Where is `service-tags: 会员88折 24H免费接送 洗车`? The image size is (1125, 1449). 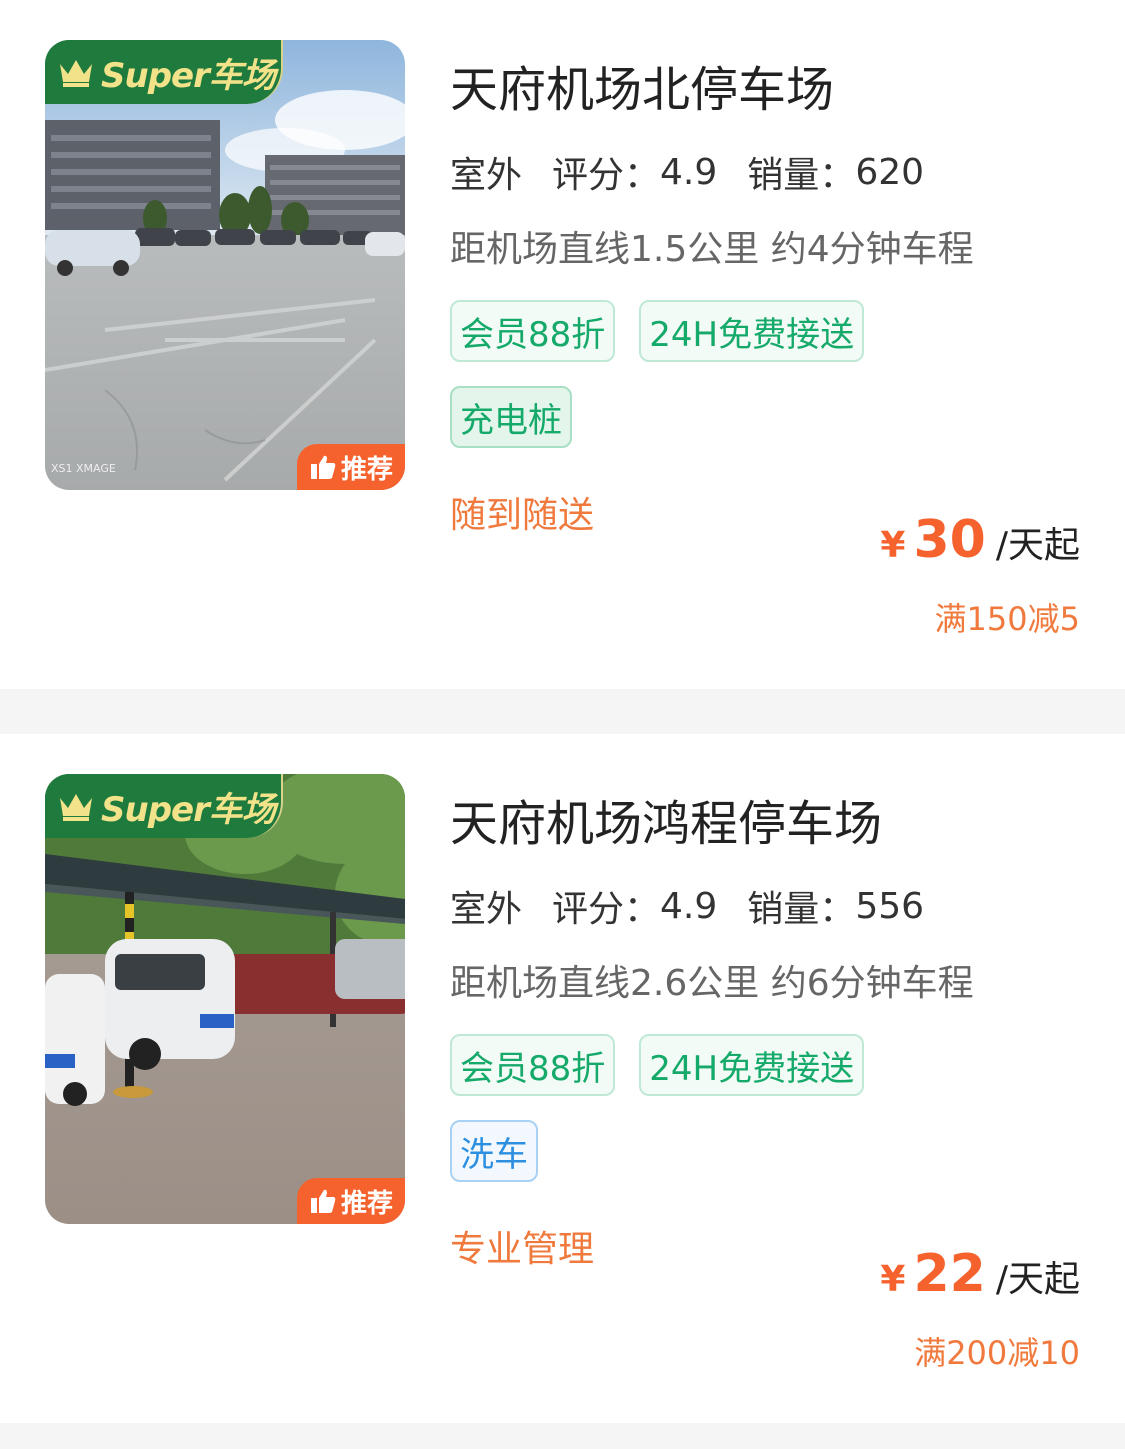
service-tags: 会员88折 24H免费接送 洗车 is located at coordinates (680, 1108).